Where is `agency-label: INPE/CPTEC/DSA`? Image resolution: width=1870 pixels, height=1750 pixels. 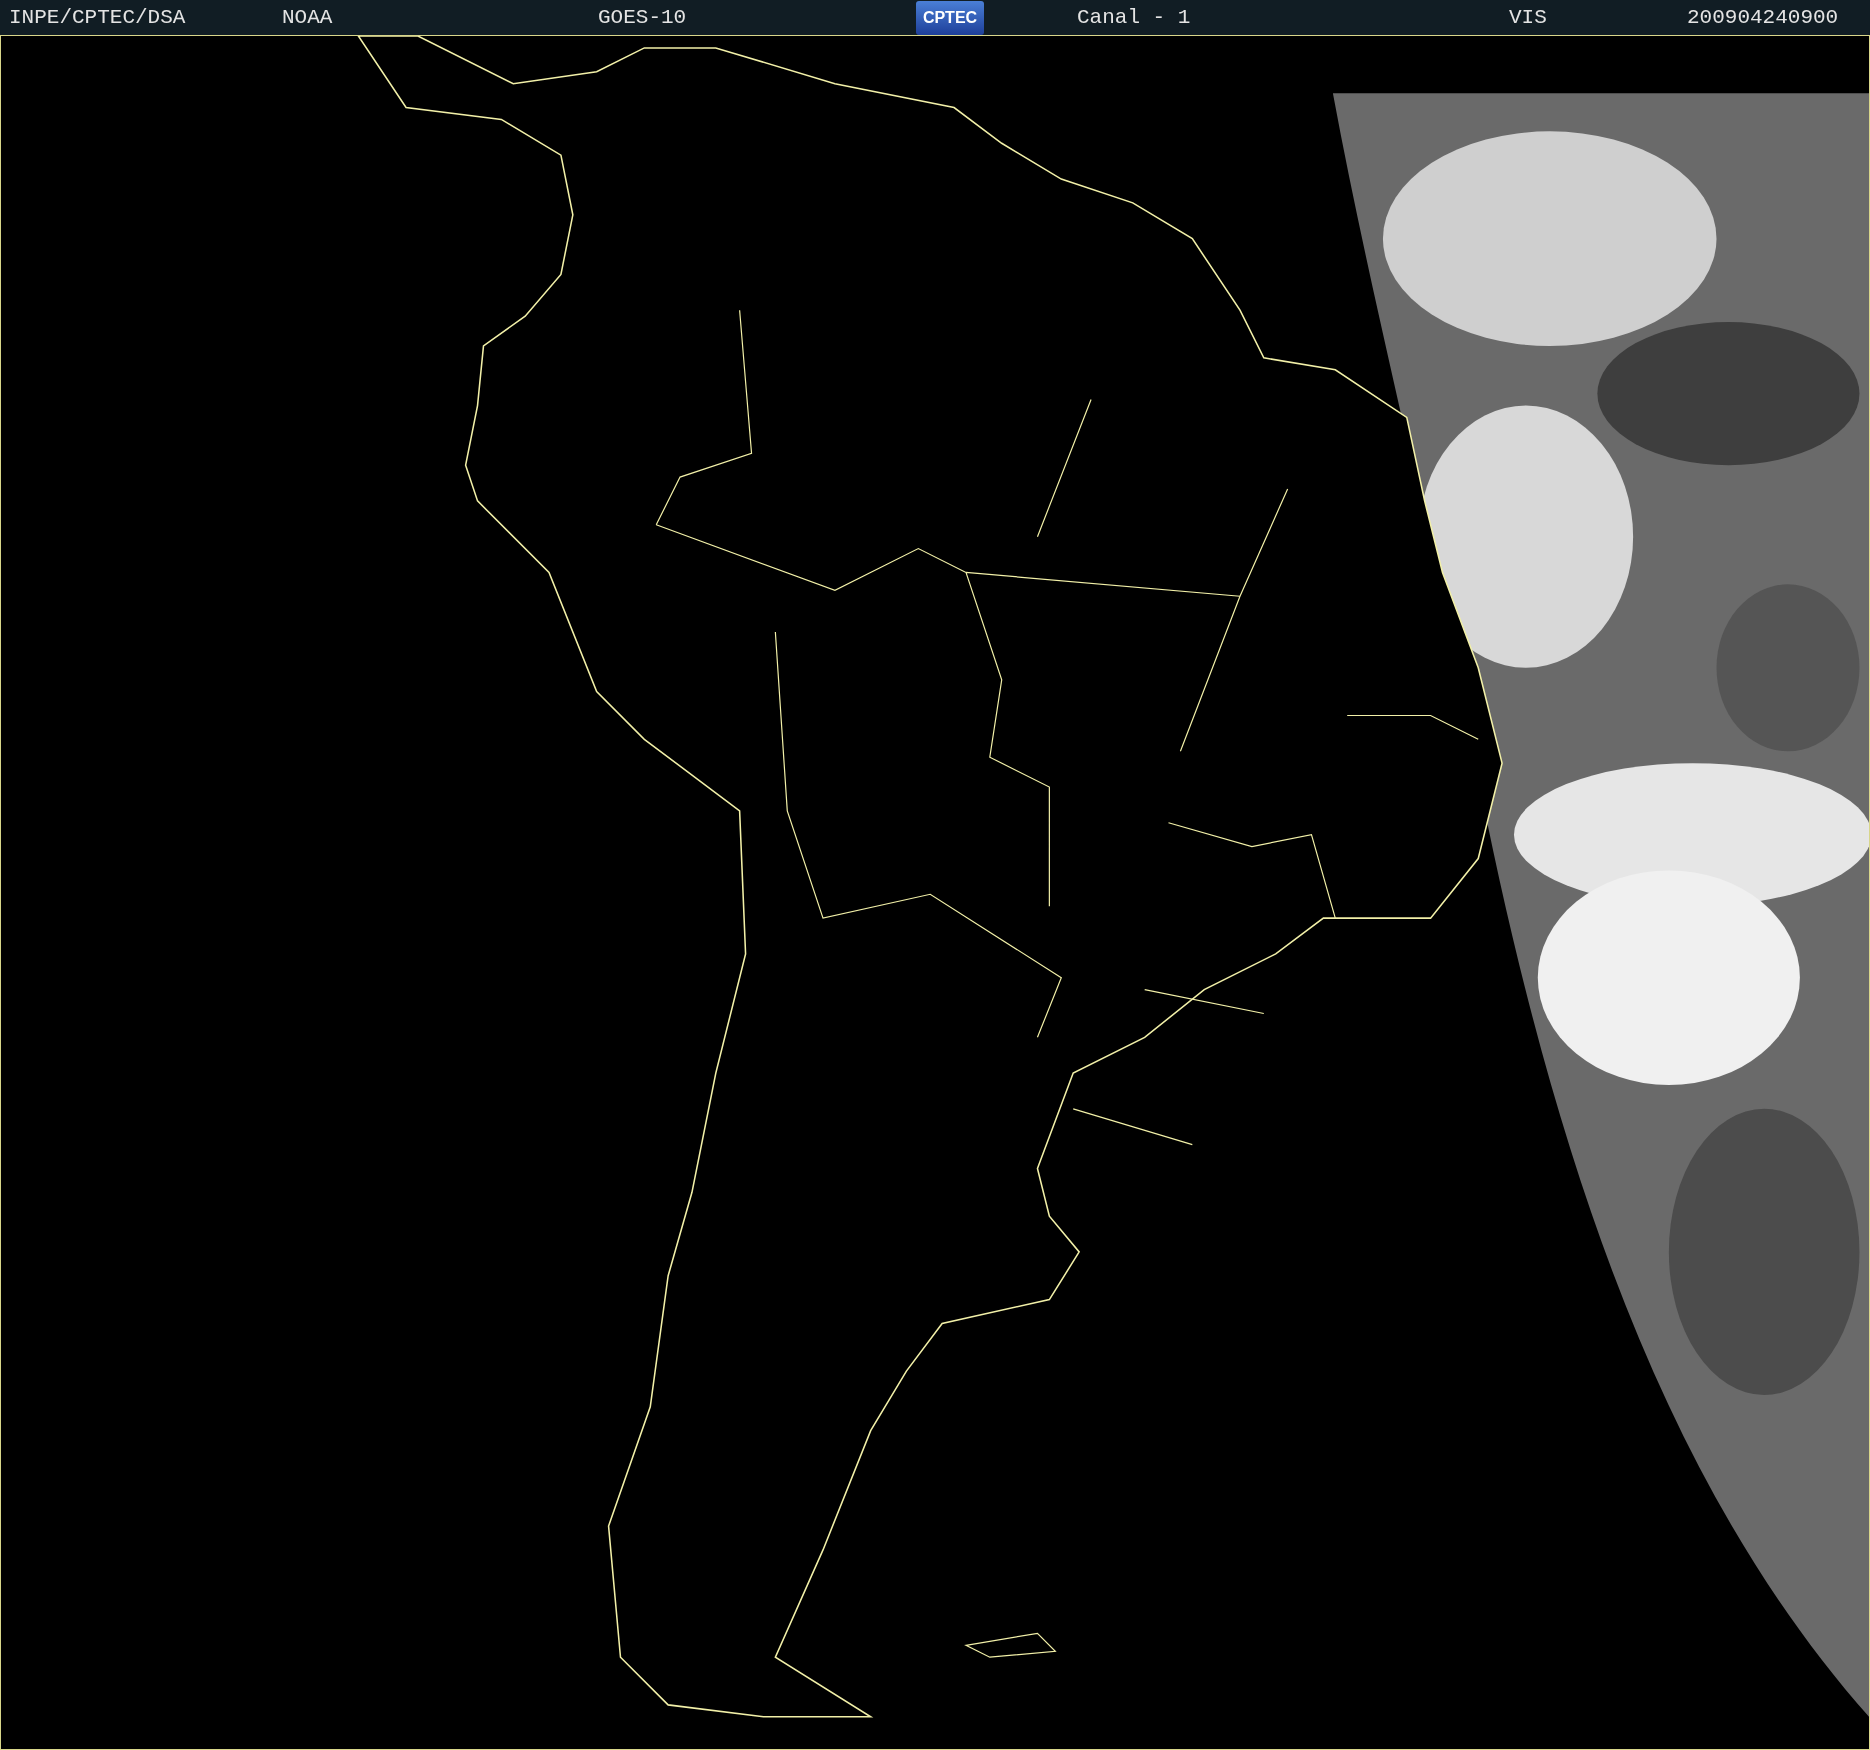 agency-label: INPE/CPTEC/DSA is located at coordinates (98, 17).